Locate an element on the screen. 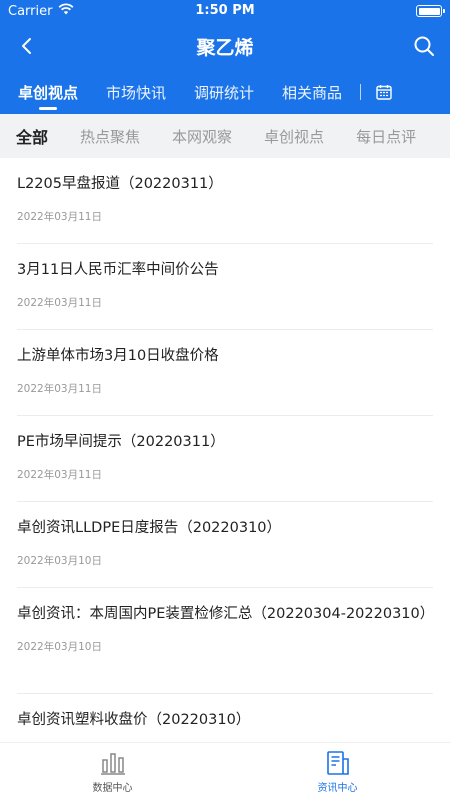 The height and width of the screenshot is (800, 450). news-item: 上游单体市场3月10日收盘价格 2022年03月11日 is located at coordinates (225, 373).